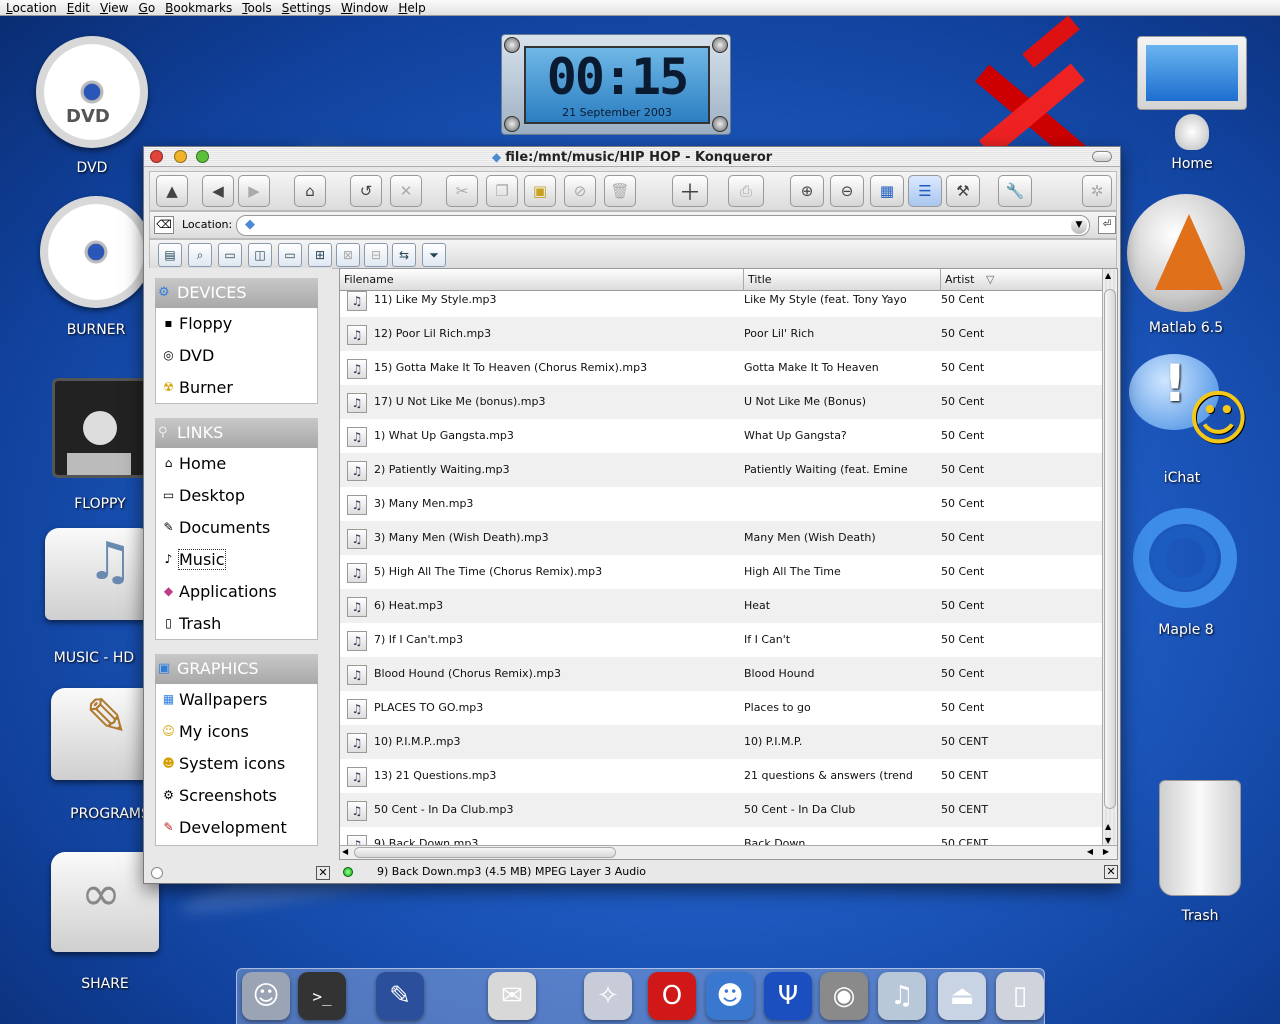 The image size is (1280, 1024). What do you see at coordinates (266, 996) in the screenshot?
I see `finder-icon: ☺` at bounding box center [266, 996].